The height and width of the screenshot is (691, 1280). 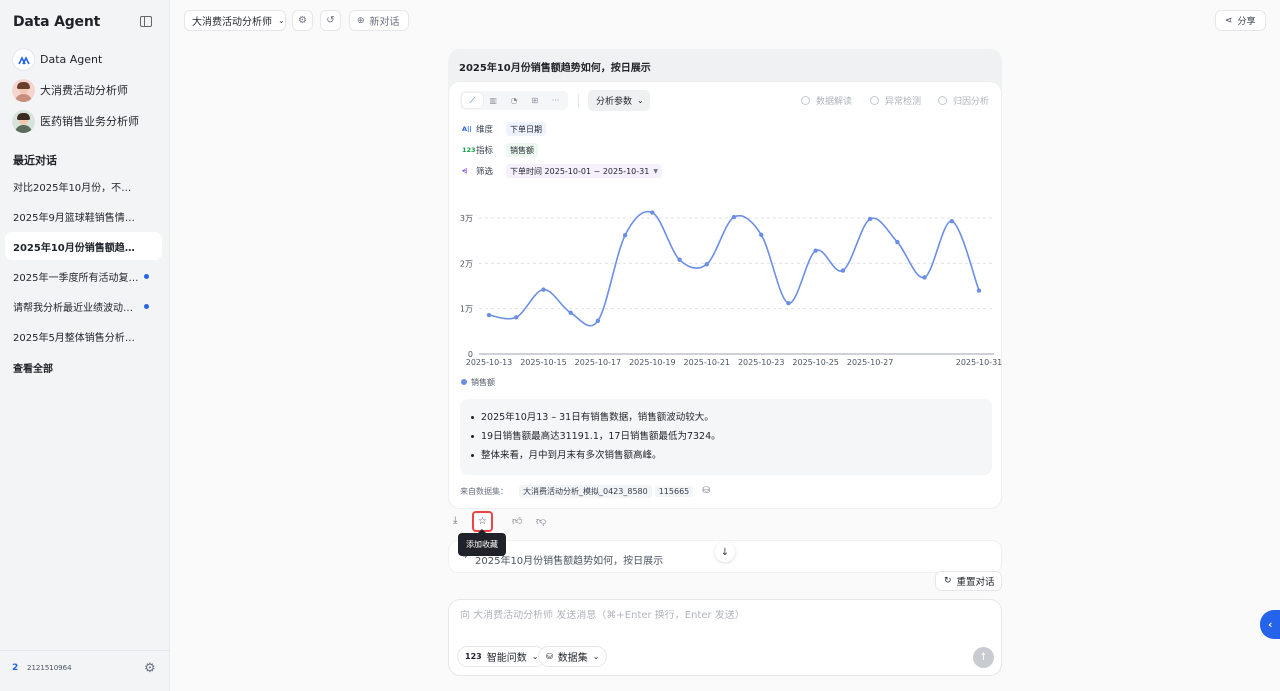 What do you see at coordinates (903, 102) in the screenshot?
I see `action-label: 异常检测` at bounding box center [903, 102].